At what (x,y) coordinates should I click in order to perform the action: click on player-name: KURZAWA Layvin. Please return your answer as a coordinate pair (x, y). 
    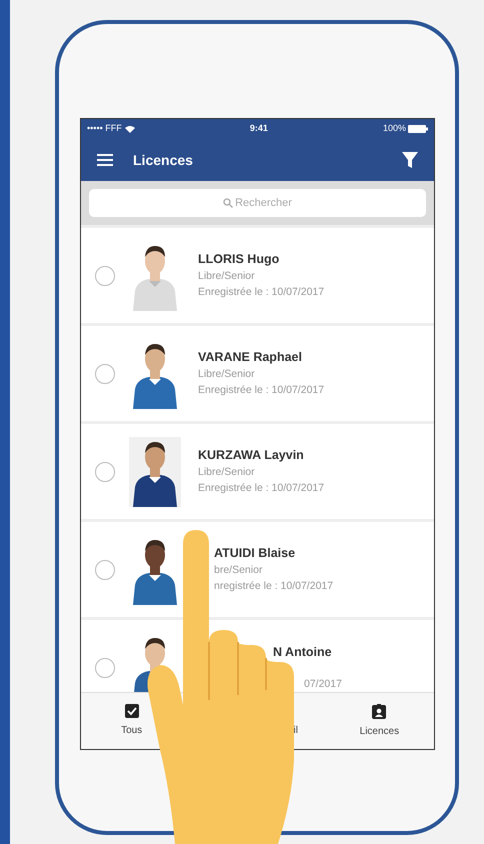
    Looking at the image, I should click on (251, 455).